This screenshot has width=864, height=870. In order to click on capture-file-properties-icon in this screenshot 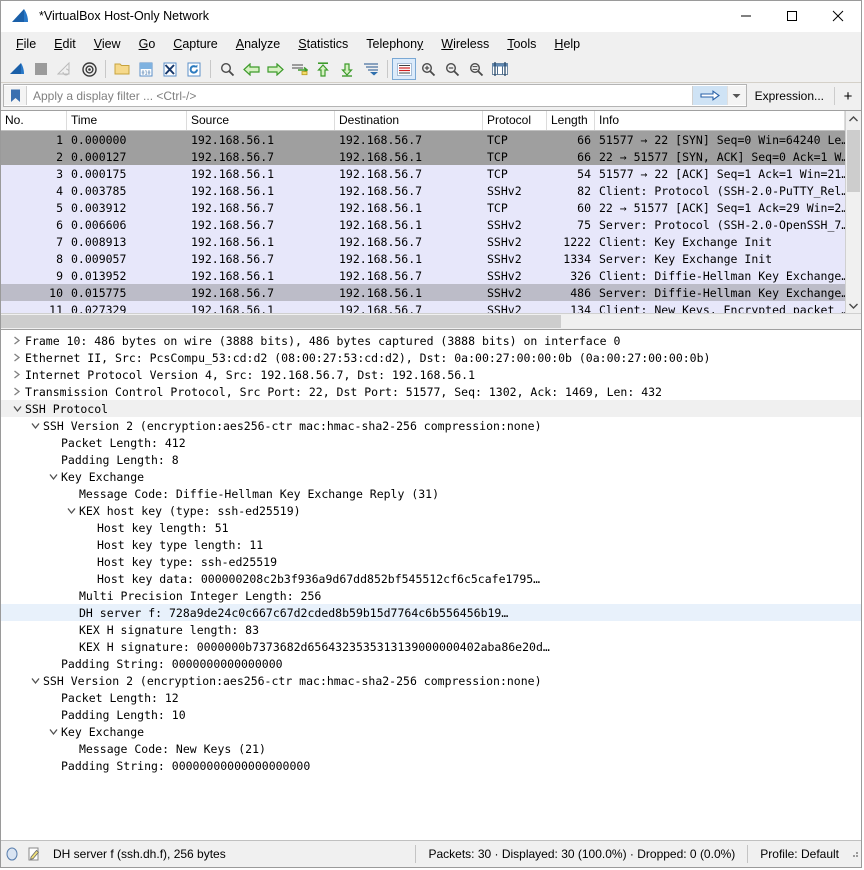, I will do `click(34, 854)`.